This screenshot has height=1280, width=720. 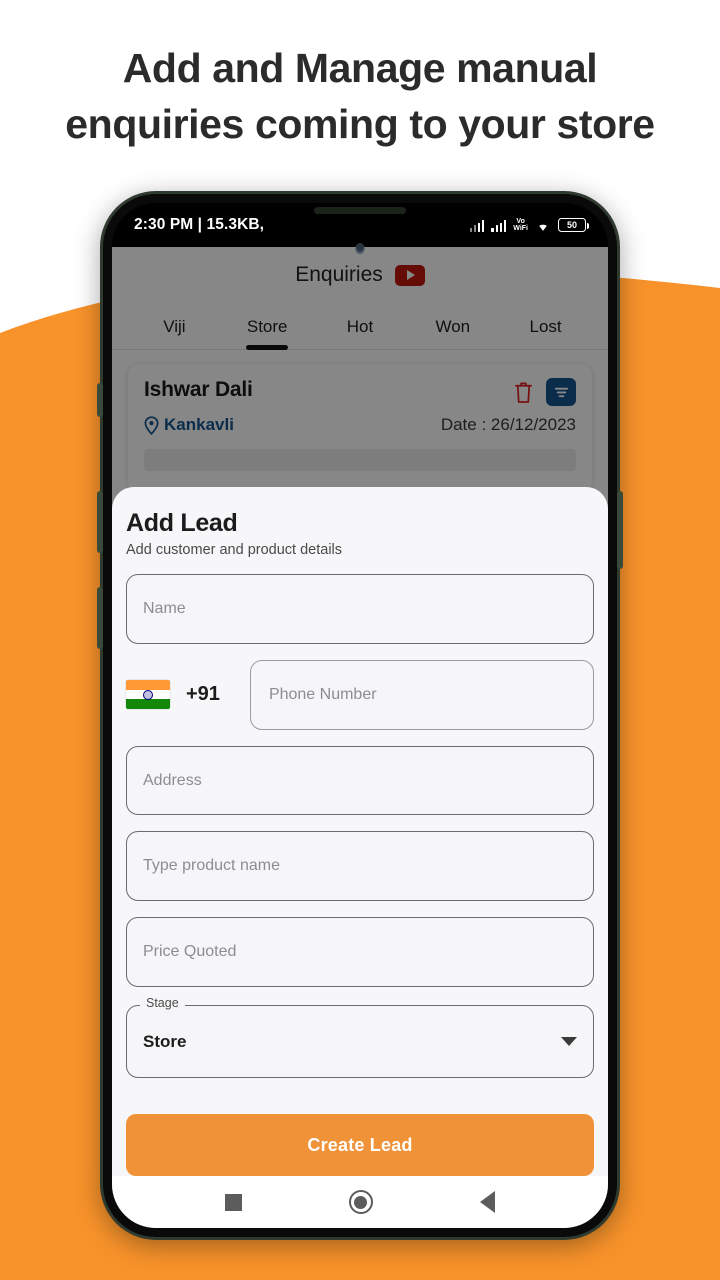 What do you see at coordinates (234, 1202) in the screenshot?
I see `square-recents-icon` at bounding box center [234, 1202].